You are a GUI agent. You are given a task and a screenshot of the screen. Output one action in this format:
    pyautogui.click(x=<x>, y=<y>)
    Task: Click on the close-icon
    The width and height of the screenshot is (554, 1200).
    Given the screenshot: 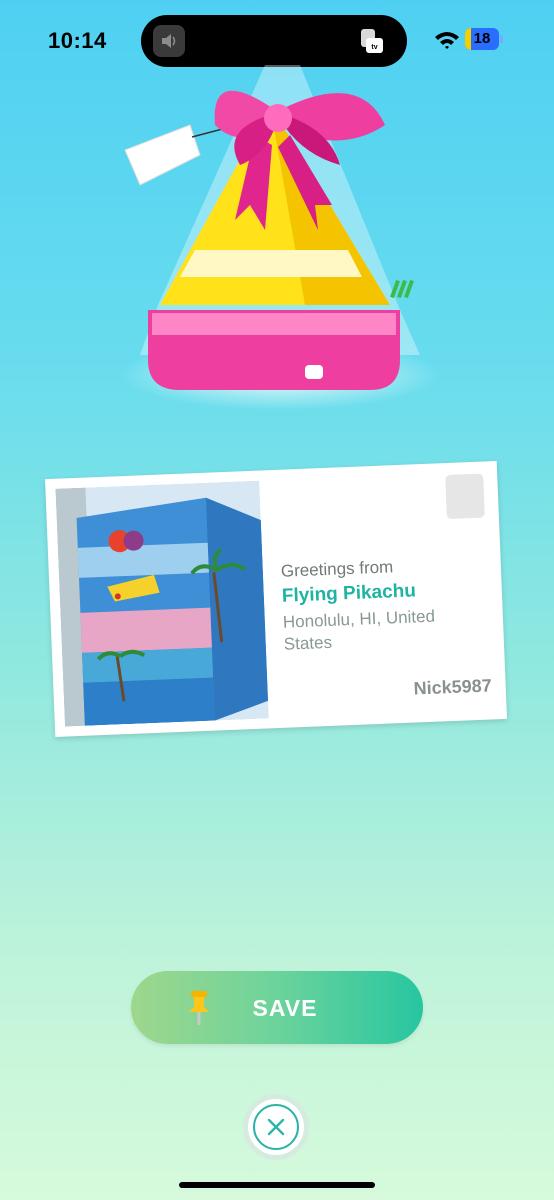 What is the action you would take?
    pyautogui.click(x=276, y=1127)
    